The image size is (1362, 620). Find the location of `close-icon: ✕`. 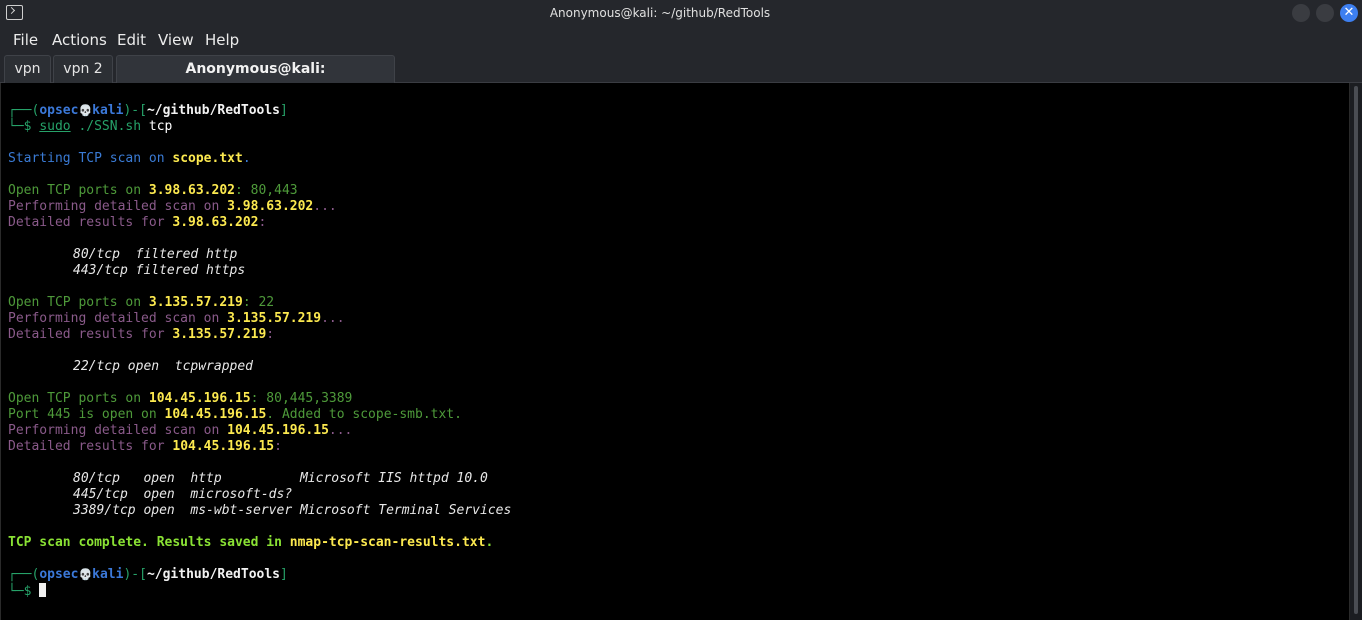

close-icon: ✕ is located at coordinates (1349, 12).